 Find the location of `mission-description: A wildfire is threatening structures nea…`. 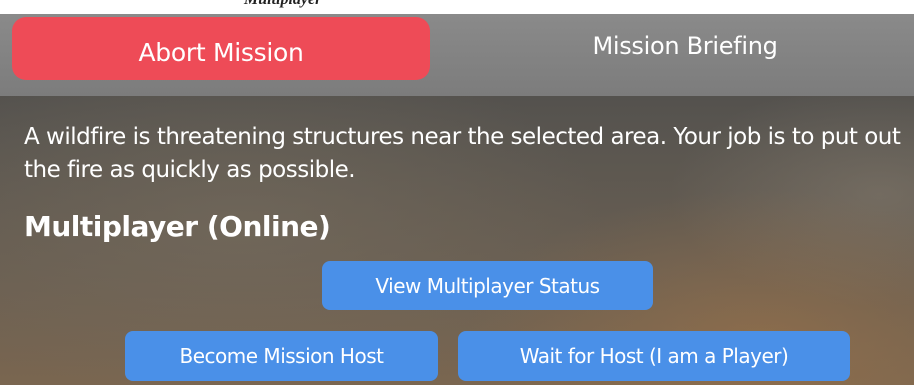

mission-description: A wildfire is threatening structures nea… is located at coordinates (462, 153).